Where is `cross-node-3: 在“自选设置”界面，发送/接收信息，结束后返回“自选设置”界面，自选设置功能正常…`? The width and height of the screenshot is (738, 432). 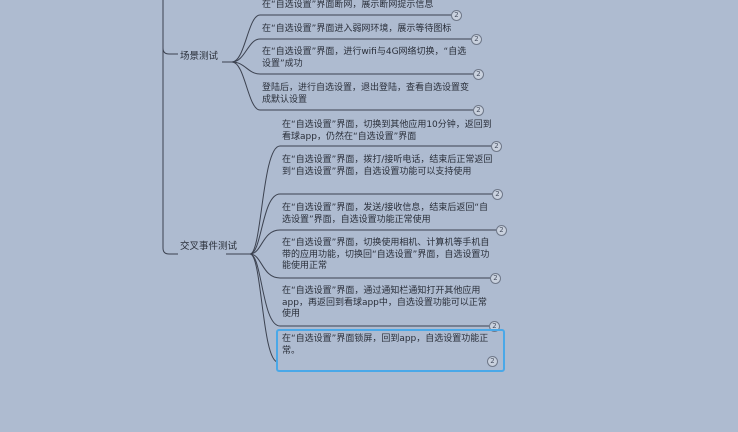
cross-node-3: 在“自选设置”界面，发送/接收信息，结束后返回“自选设置”界面，自选设置功能正常… is located at coordinates (389, 214).